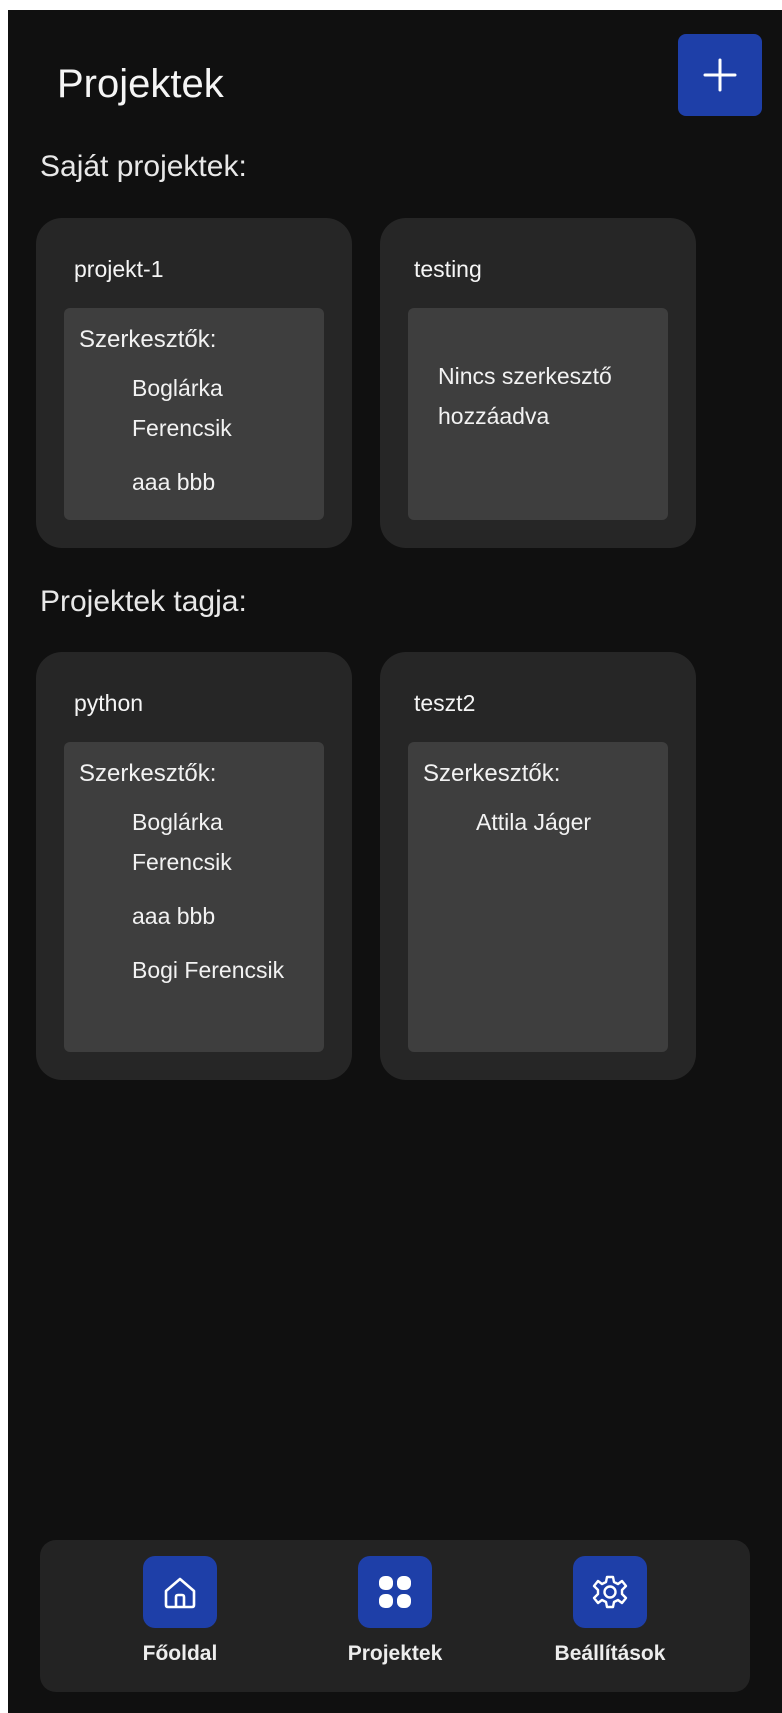 The image size is (782, 1713). Describe the element at coordinates (143, 601) in the screenshot. I see `section-title-member-projects: Projektek tagja:` at that location.